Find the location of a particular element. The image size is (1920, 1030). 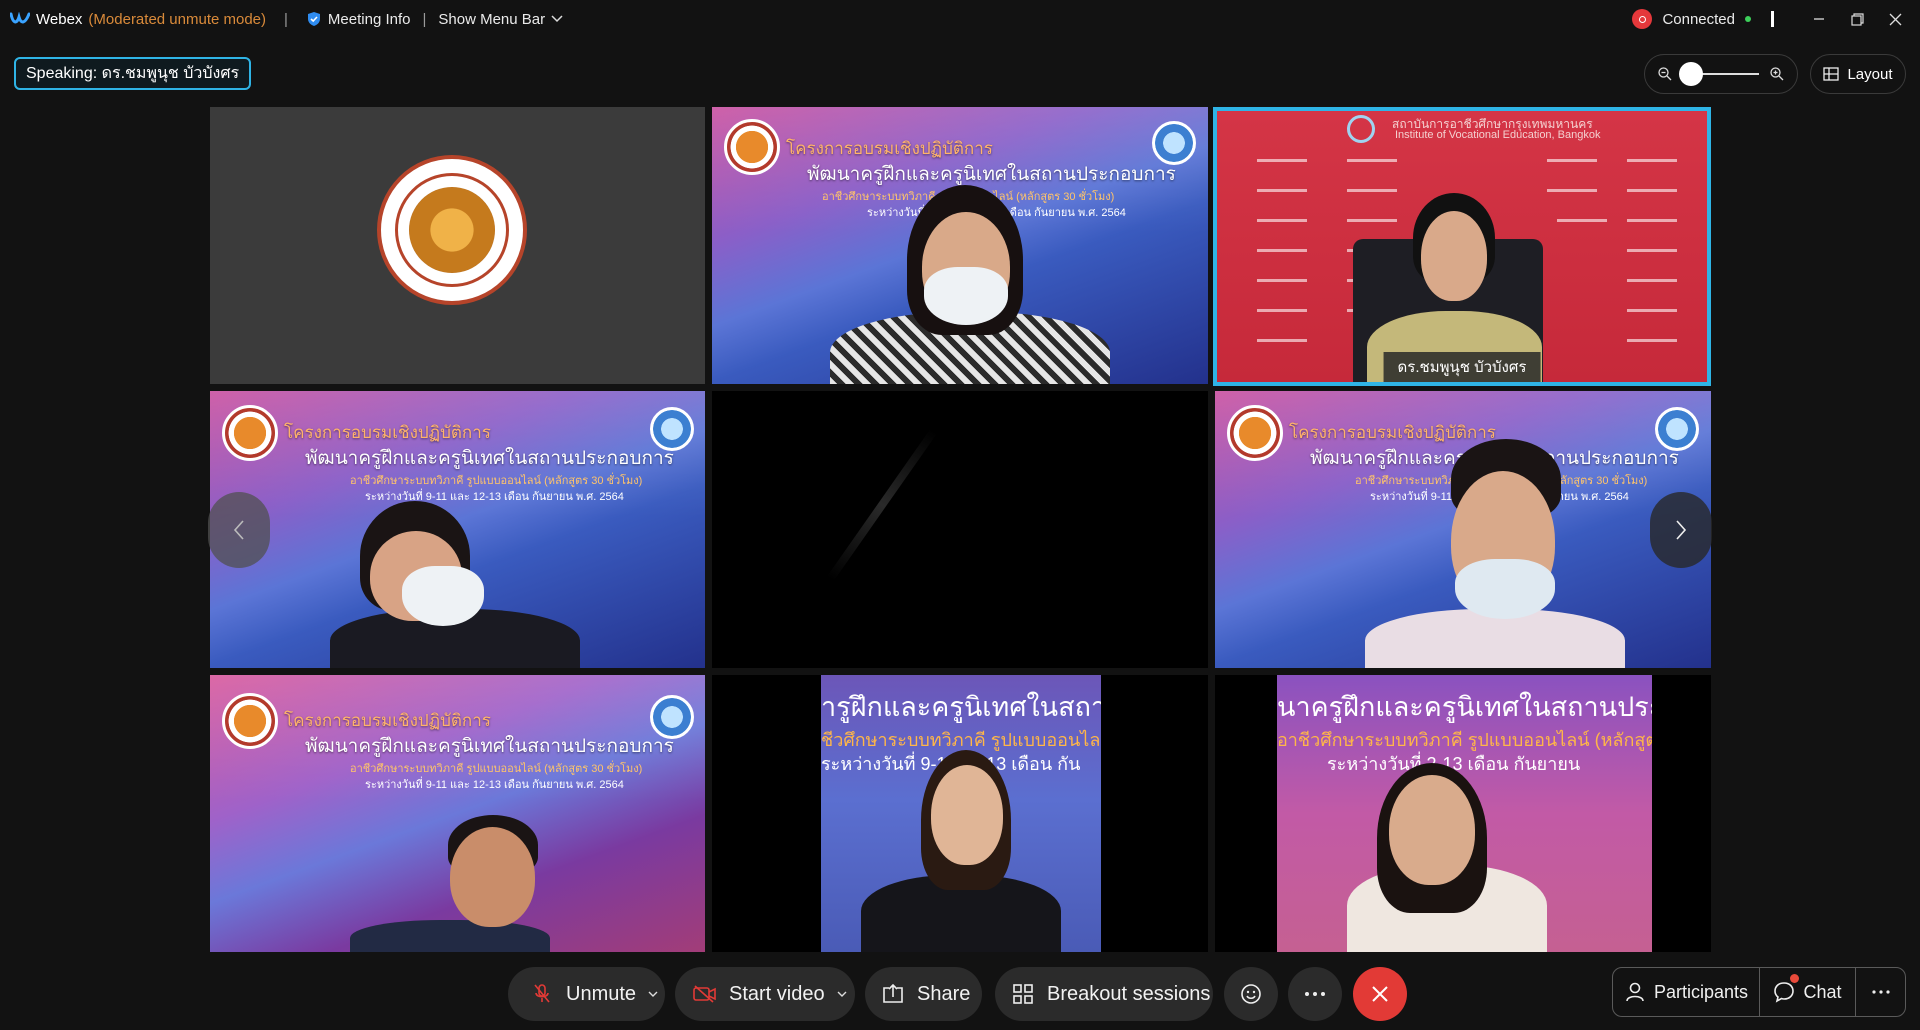

institute-logo-icon is located at coordinates (1361, 129).